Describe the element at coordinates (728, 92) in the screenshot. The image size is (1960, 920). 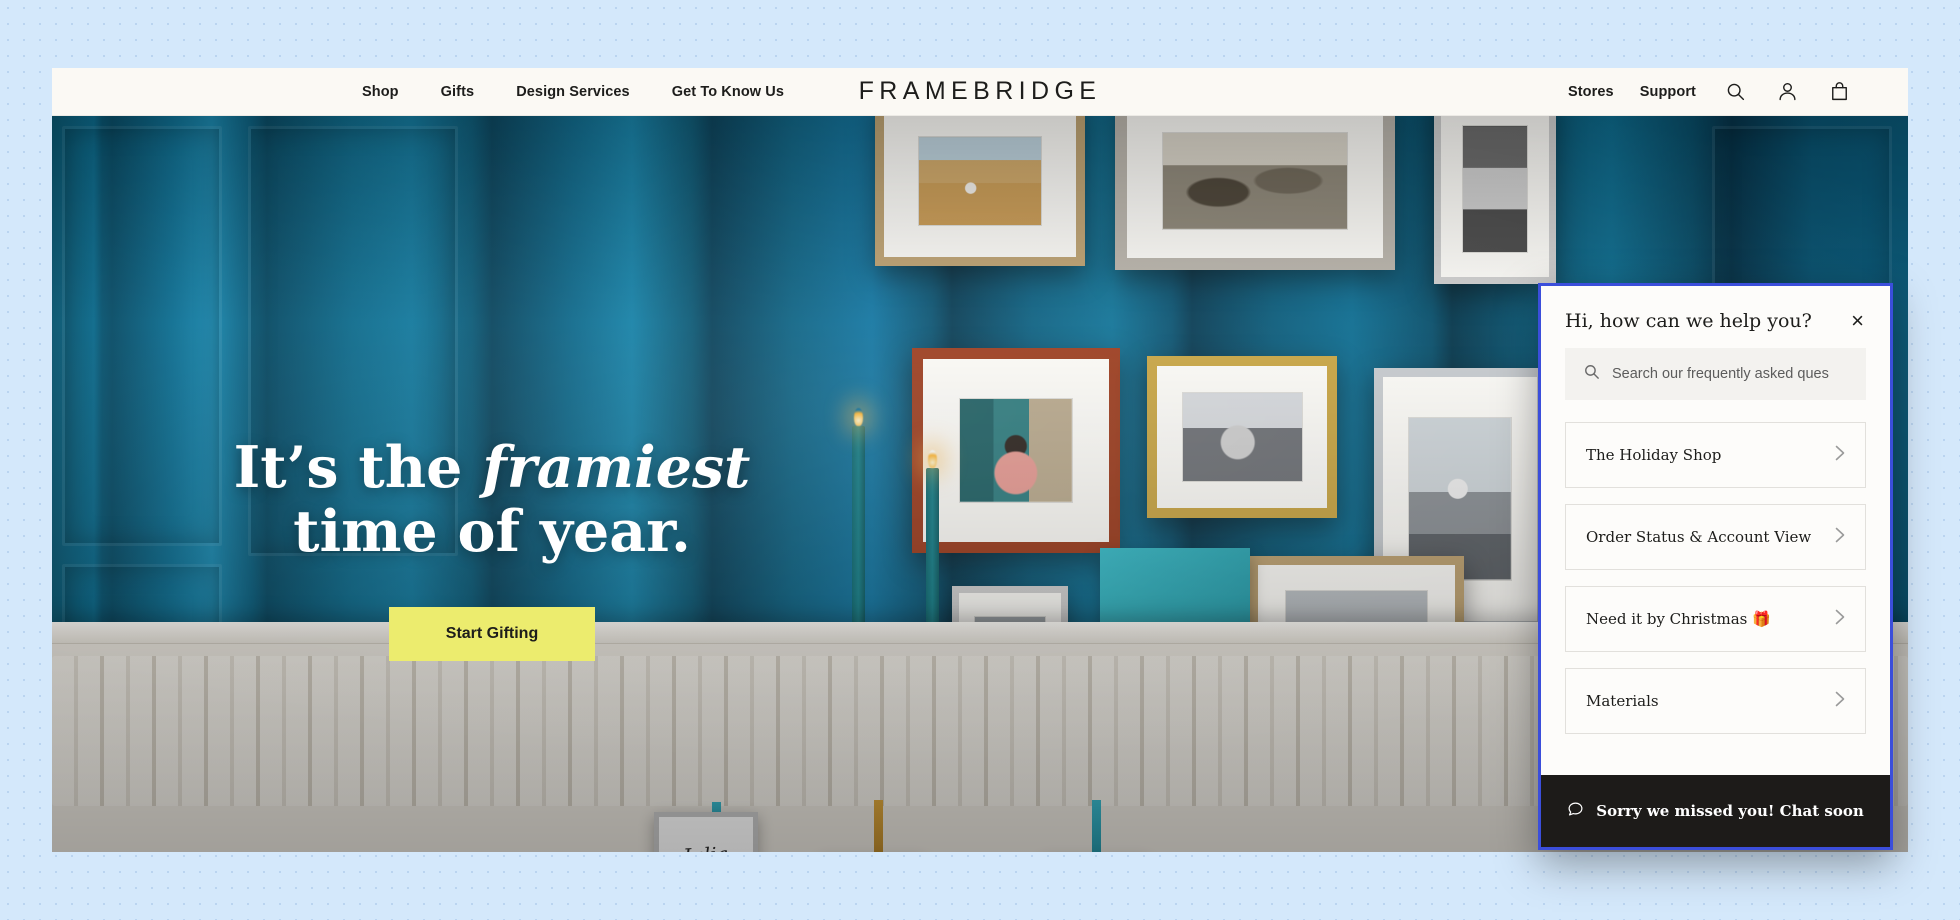
I see `nav-link-get-to-know-us: Get To Know Us` at that location.